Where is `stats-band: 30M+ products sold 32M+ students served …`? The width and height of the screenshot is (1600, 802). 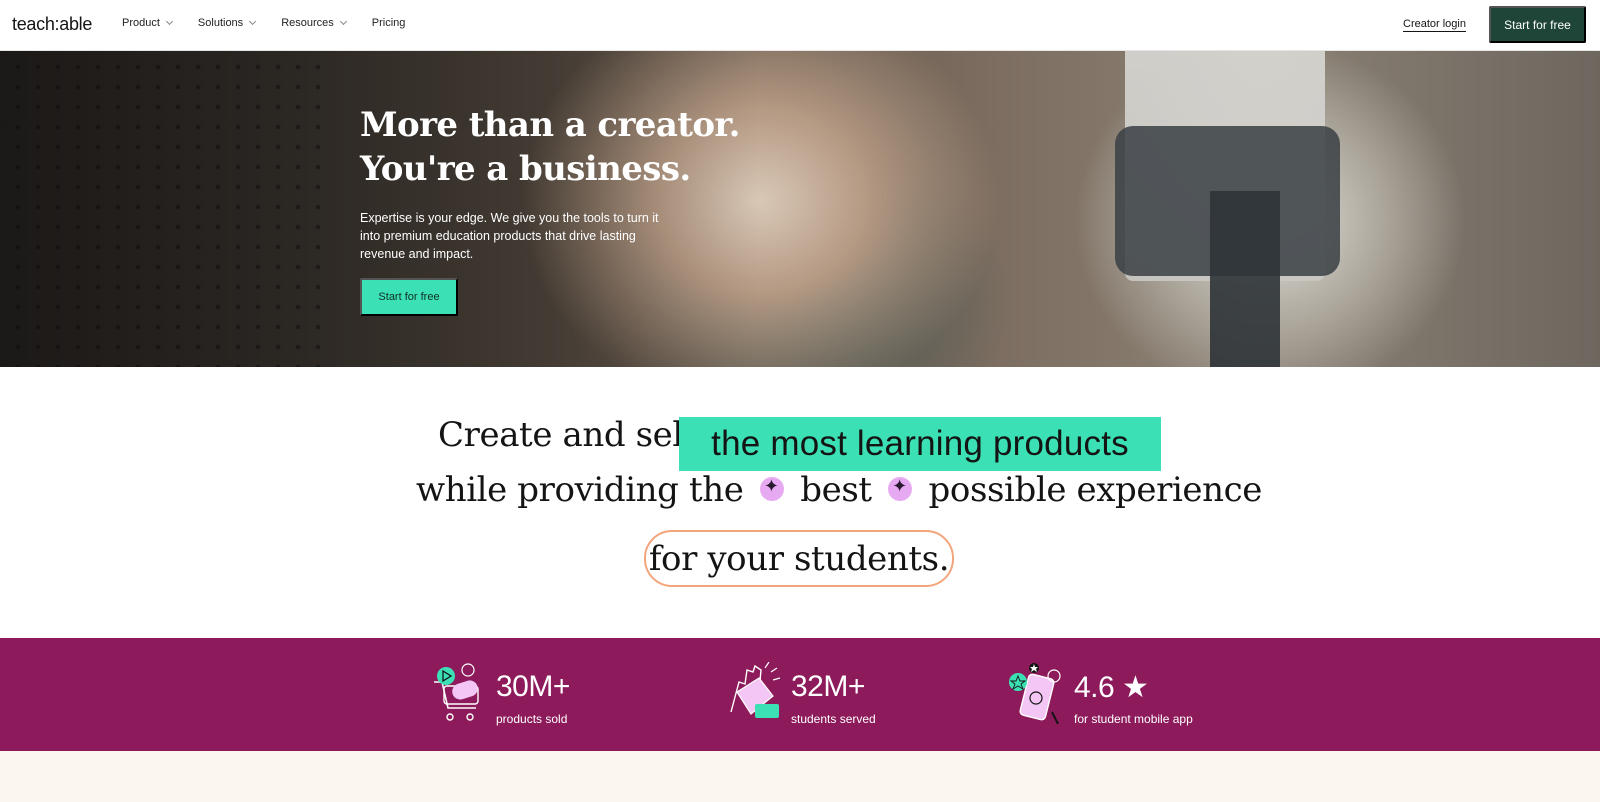 stats-band: 30M+ products sold 32M+ students served … is located at coordinates (800, 694).